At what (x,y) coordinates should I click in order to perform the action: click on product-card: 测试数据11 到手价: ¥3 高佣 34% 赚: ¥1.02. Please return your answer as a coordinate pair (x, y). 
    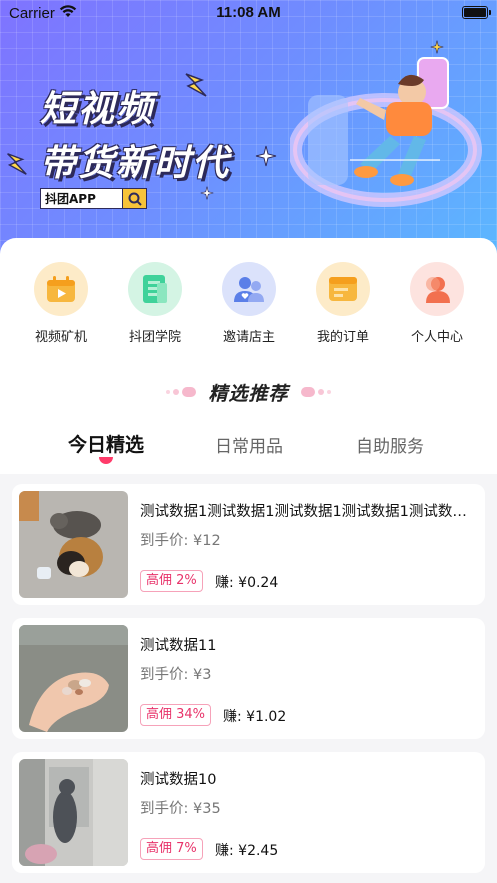
    Looking at the image, I should click on (248, 678).